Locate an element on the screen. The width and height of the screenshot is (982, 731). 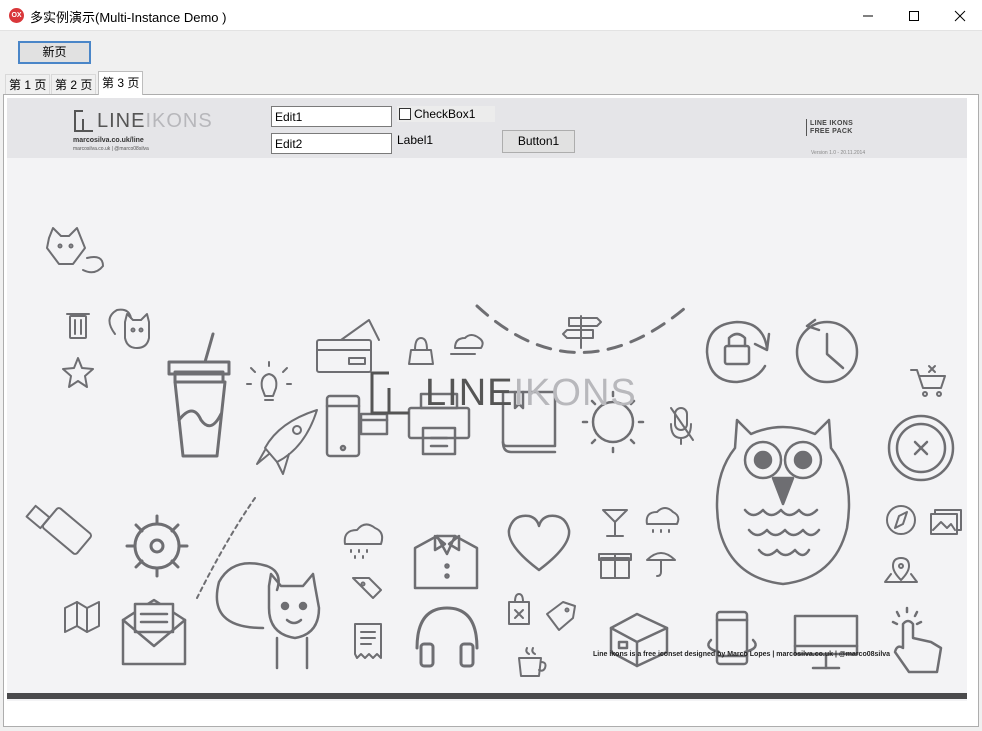
header-pack-subtitle: FREE PACK is located at coordinates (831, 131).